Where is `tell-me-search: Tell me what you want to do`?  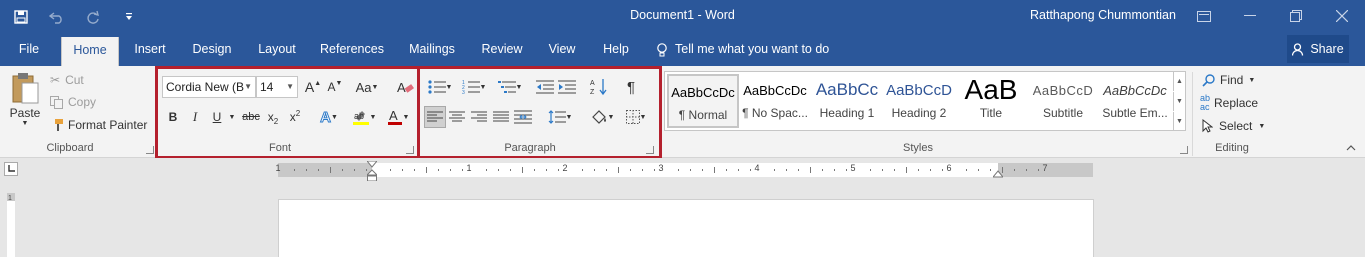
tell-me-search: Tell me what you want to do is located at coordinates (742, 49).